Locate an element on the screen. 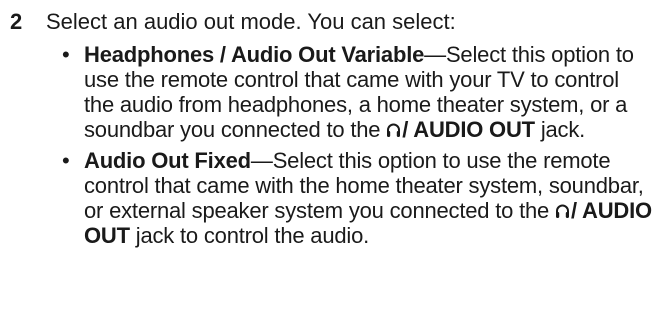  jack-label: / AUDIO OUT is located at coordinates (468, 129).